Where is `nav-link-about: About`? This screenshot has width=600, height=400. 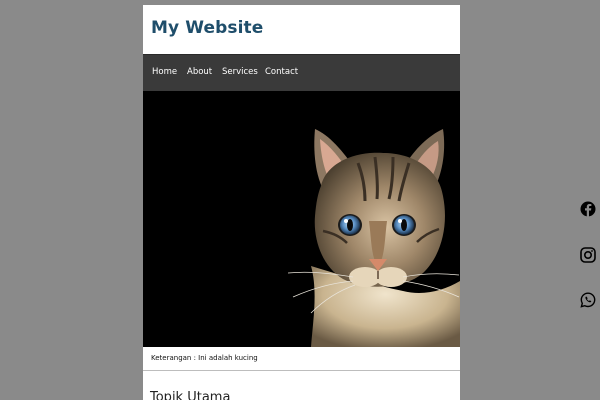
nav-link-about: About is located at coordinates (199, 72).